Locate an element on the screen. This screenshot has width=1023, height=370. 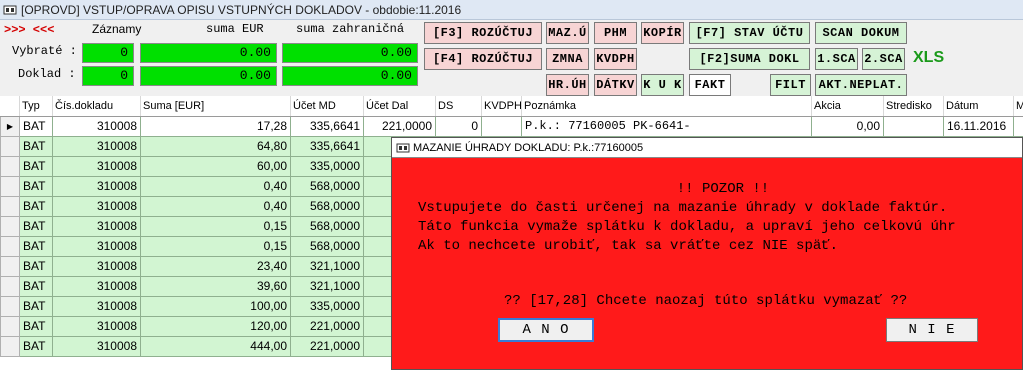
filter-button: FILT is located at coordinates (790, 85).